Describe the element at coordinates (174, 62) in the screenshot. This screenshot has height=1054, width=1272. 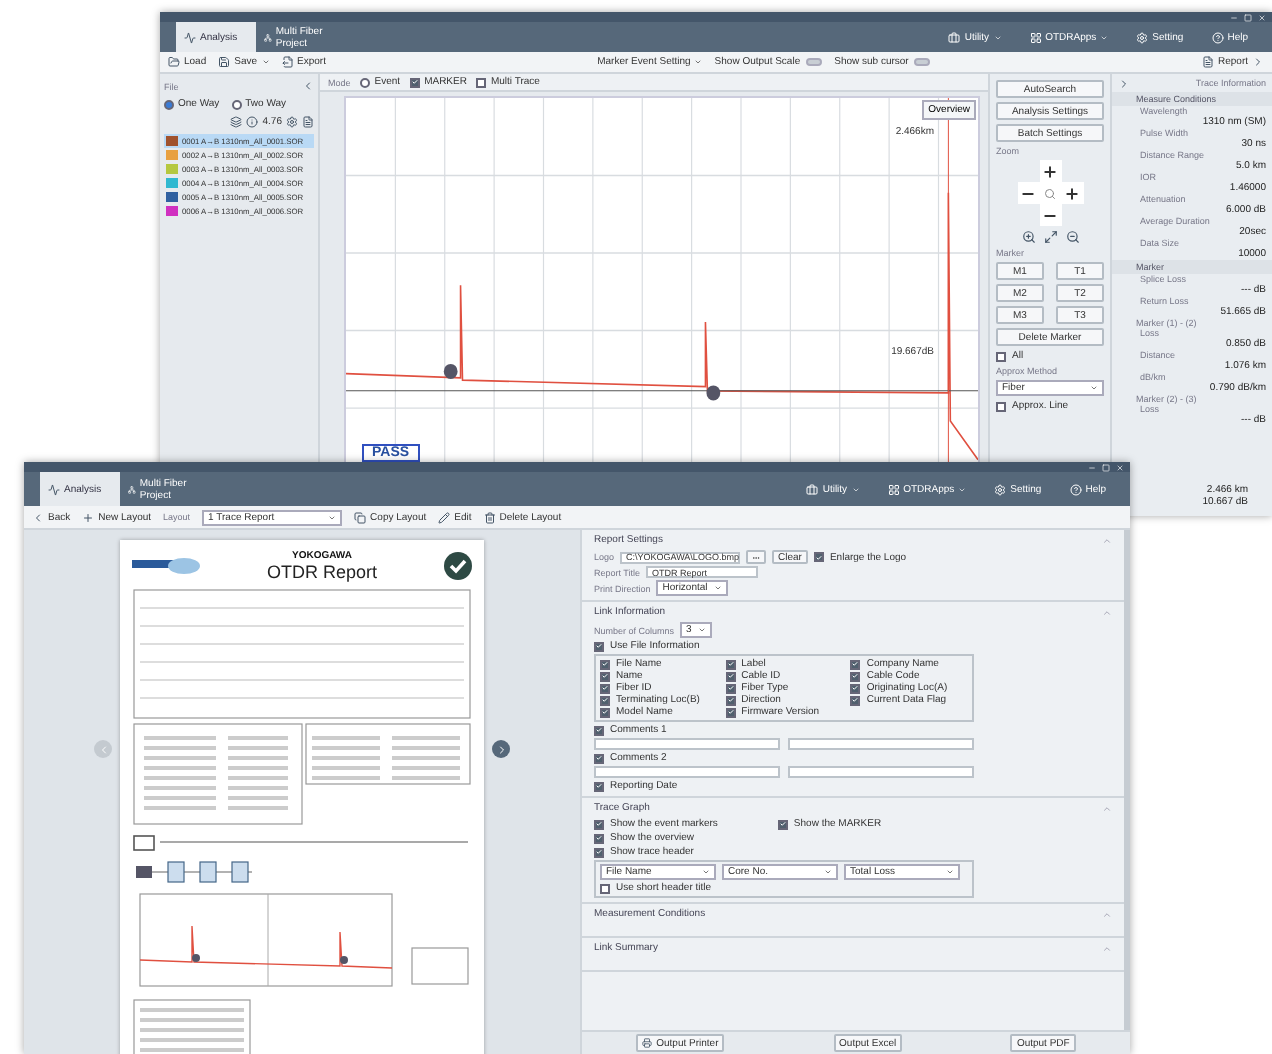
I see `folder-icon` at that location.